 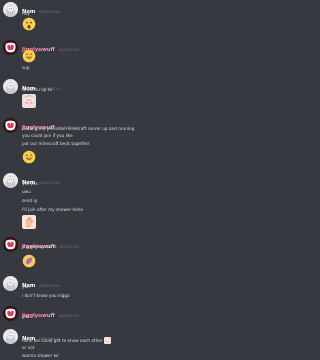 I want to click on wave-hand-icon, so click(x=29, y=222).